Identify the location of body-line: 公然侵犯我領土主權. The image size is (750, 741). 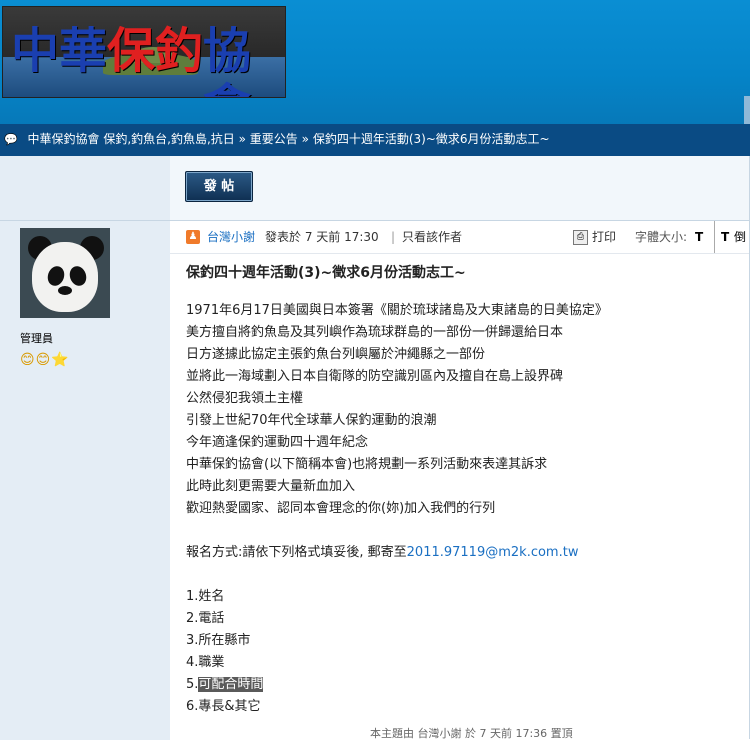
(245, 398).